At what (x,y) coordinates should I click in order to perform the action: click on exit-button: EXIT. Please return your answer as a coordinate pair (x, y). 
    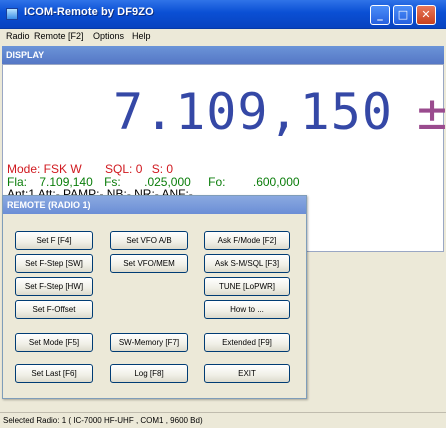
    Looking at the image, I should click on (247, 373).